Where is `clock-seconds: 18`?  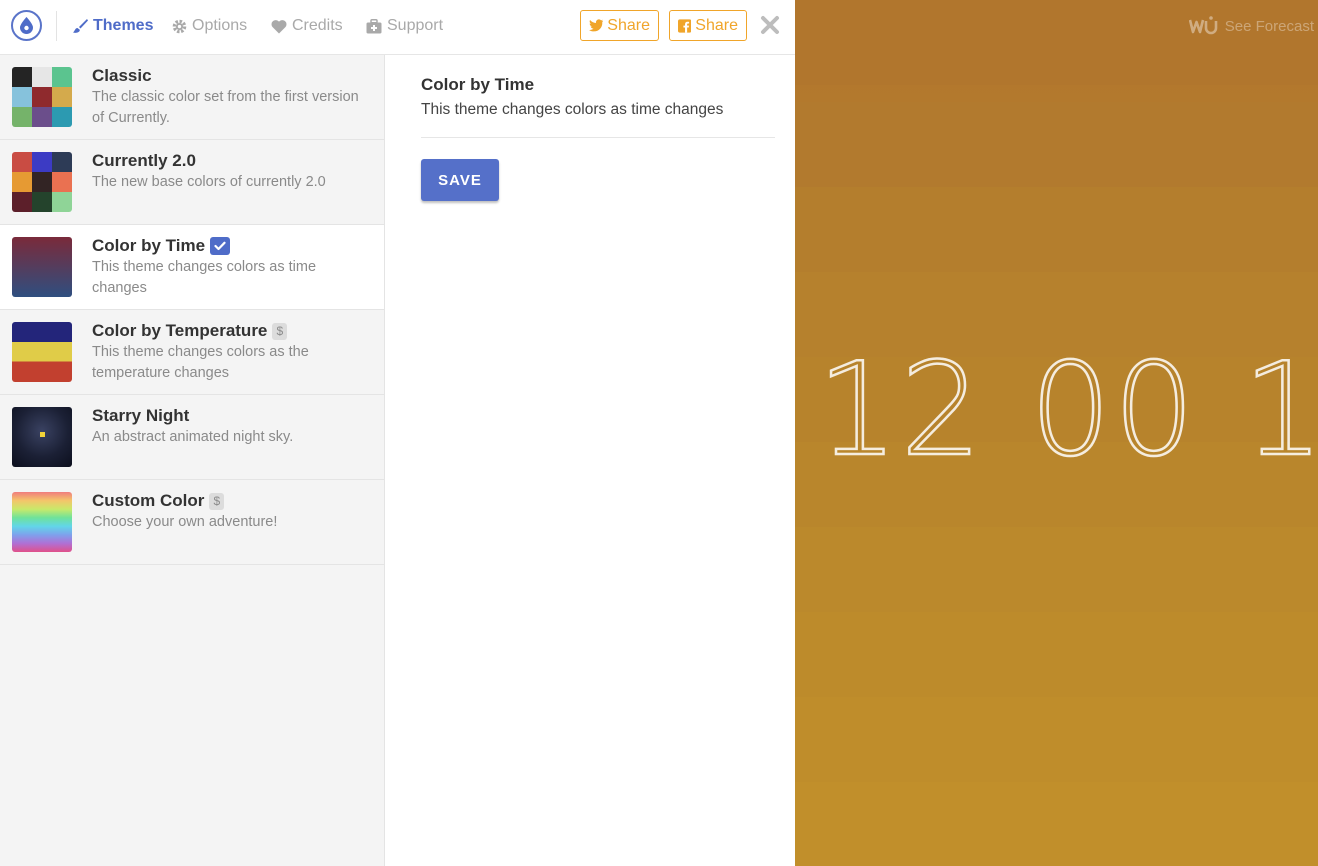 clock-seconds: 18 is located at coordinates (1280, 410).